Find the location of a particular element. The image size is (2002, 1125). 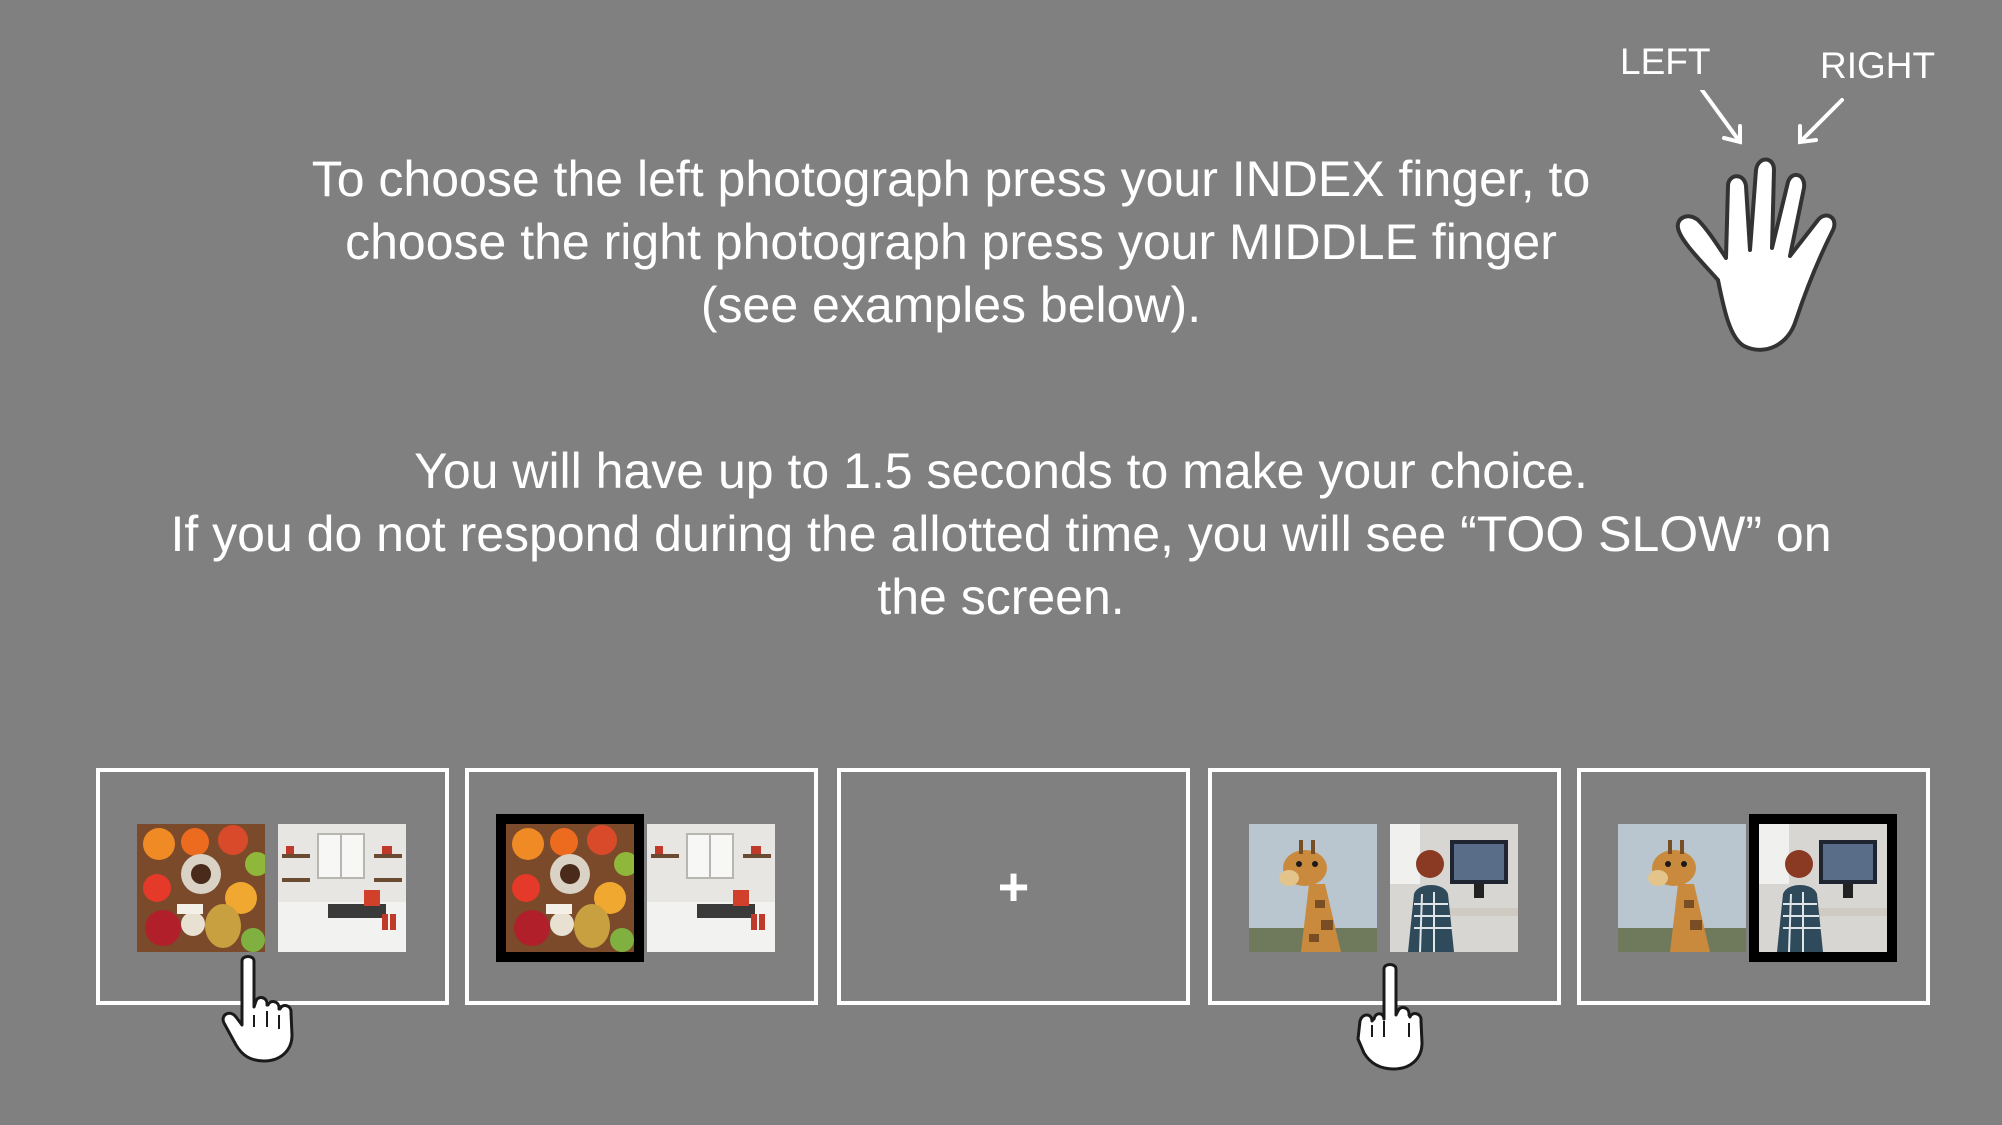

instruction-line: the screen. is located at coordinates (1001, 597).